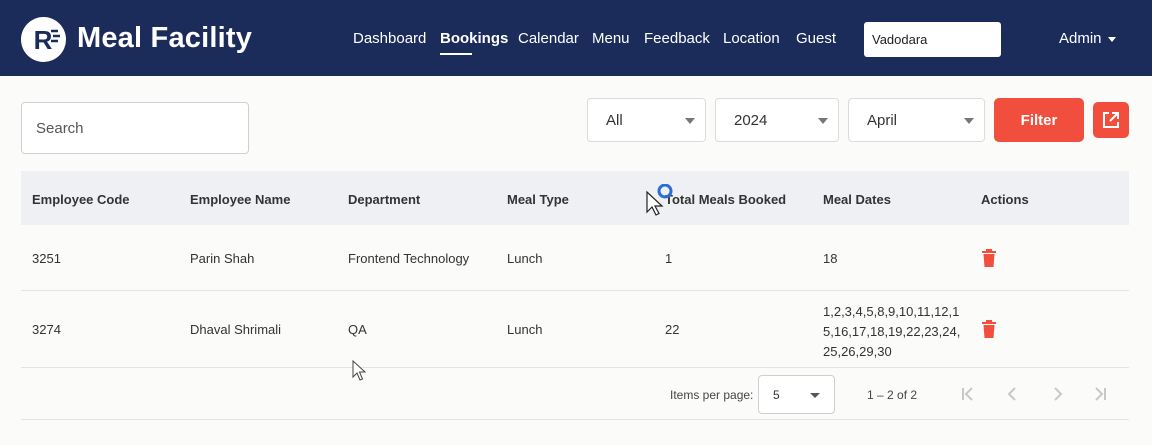 This screenshot has width=1152, height=445. Describe the element at coordinates (409, 258) in the screenshot. I see `cell-department: Frontend Technology` at that location.